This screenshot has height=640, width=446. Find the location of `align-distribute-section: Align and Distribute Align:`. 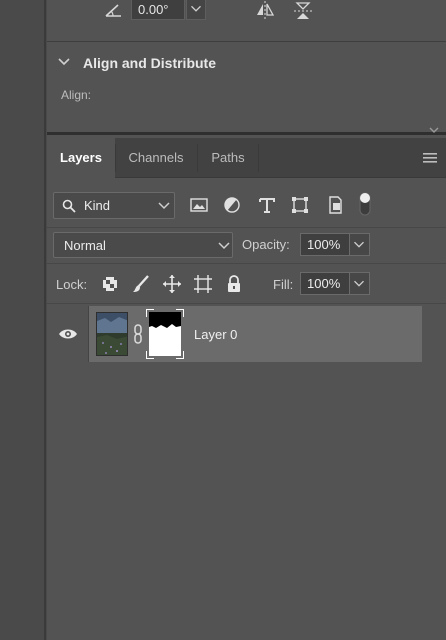

align-distribute-section: Align and Distribute Align: is located at coordinates (246, 89).